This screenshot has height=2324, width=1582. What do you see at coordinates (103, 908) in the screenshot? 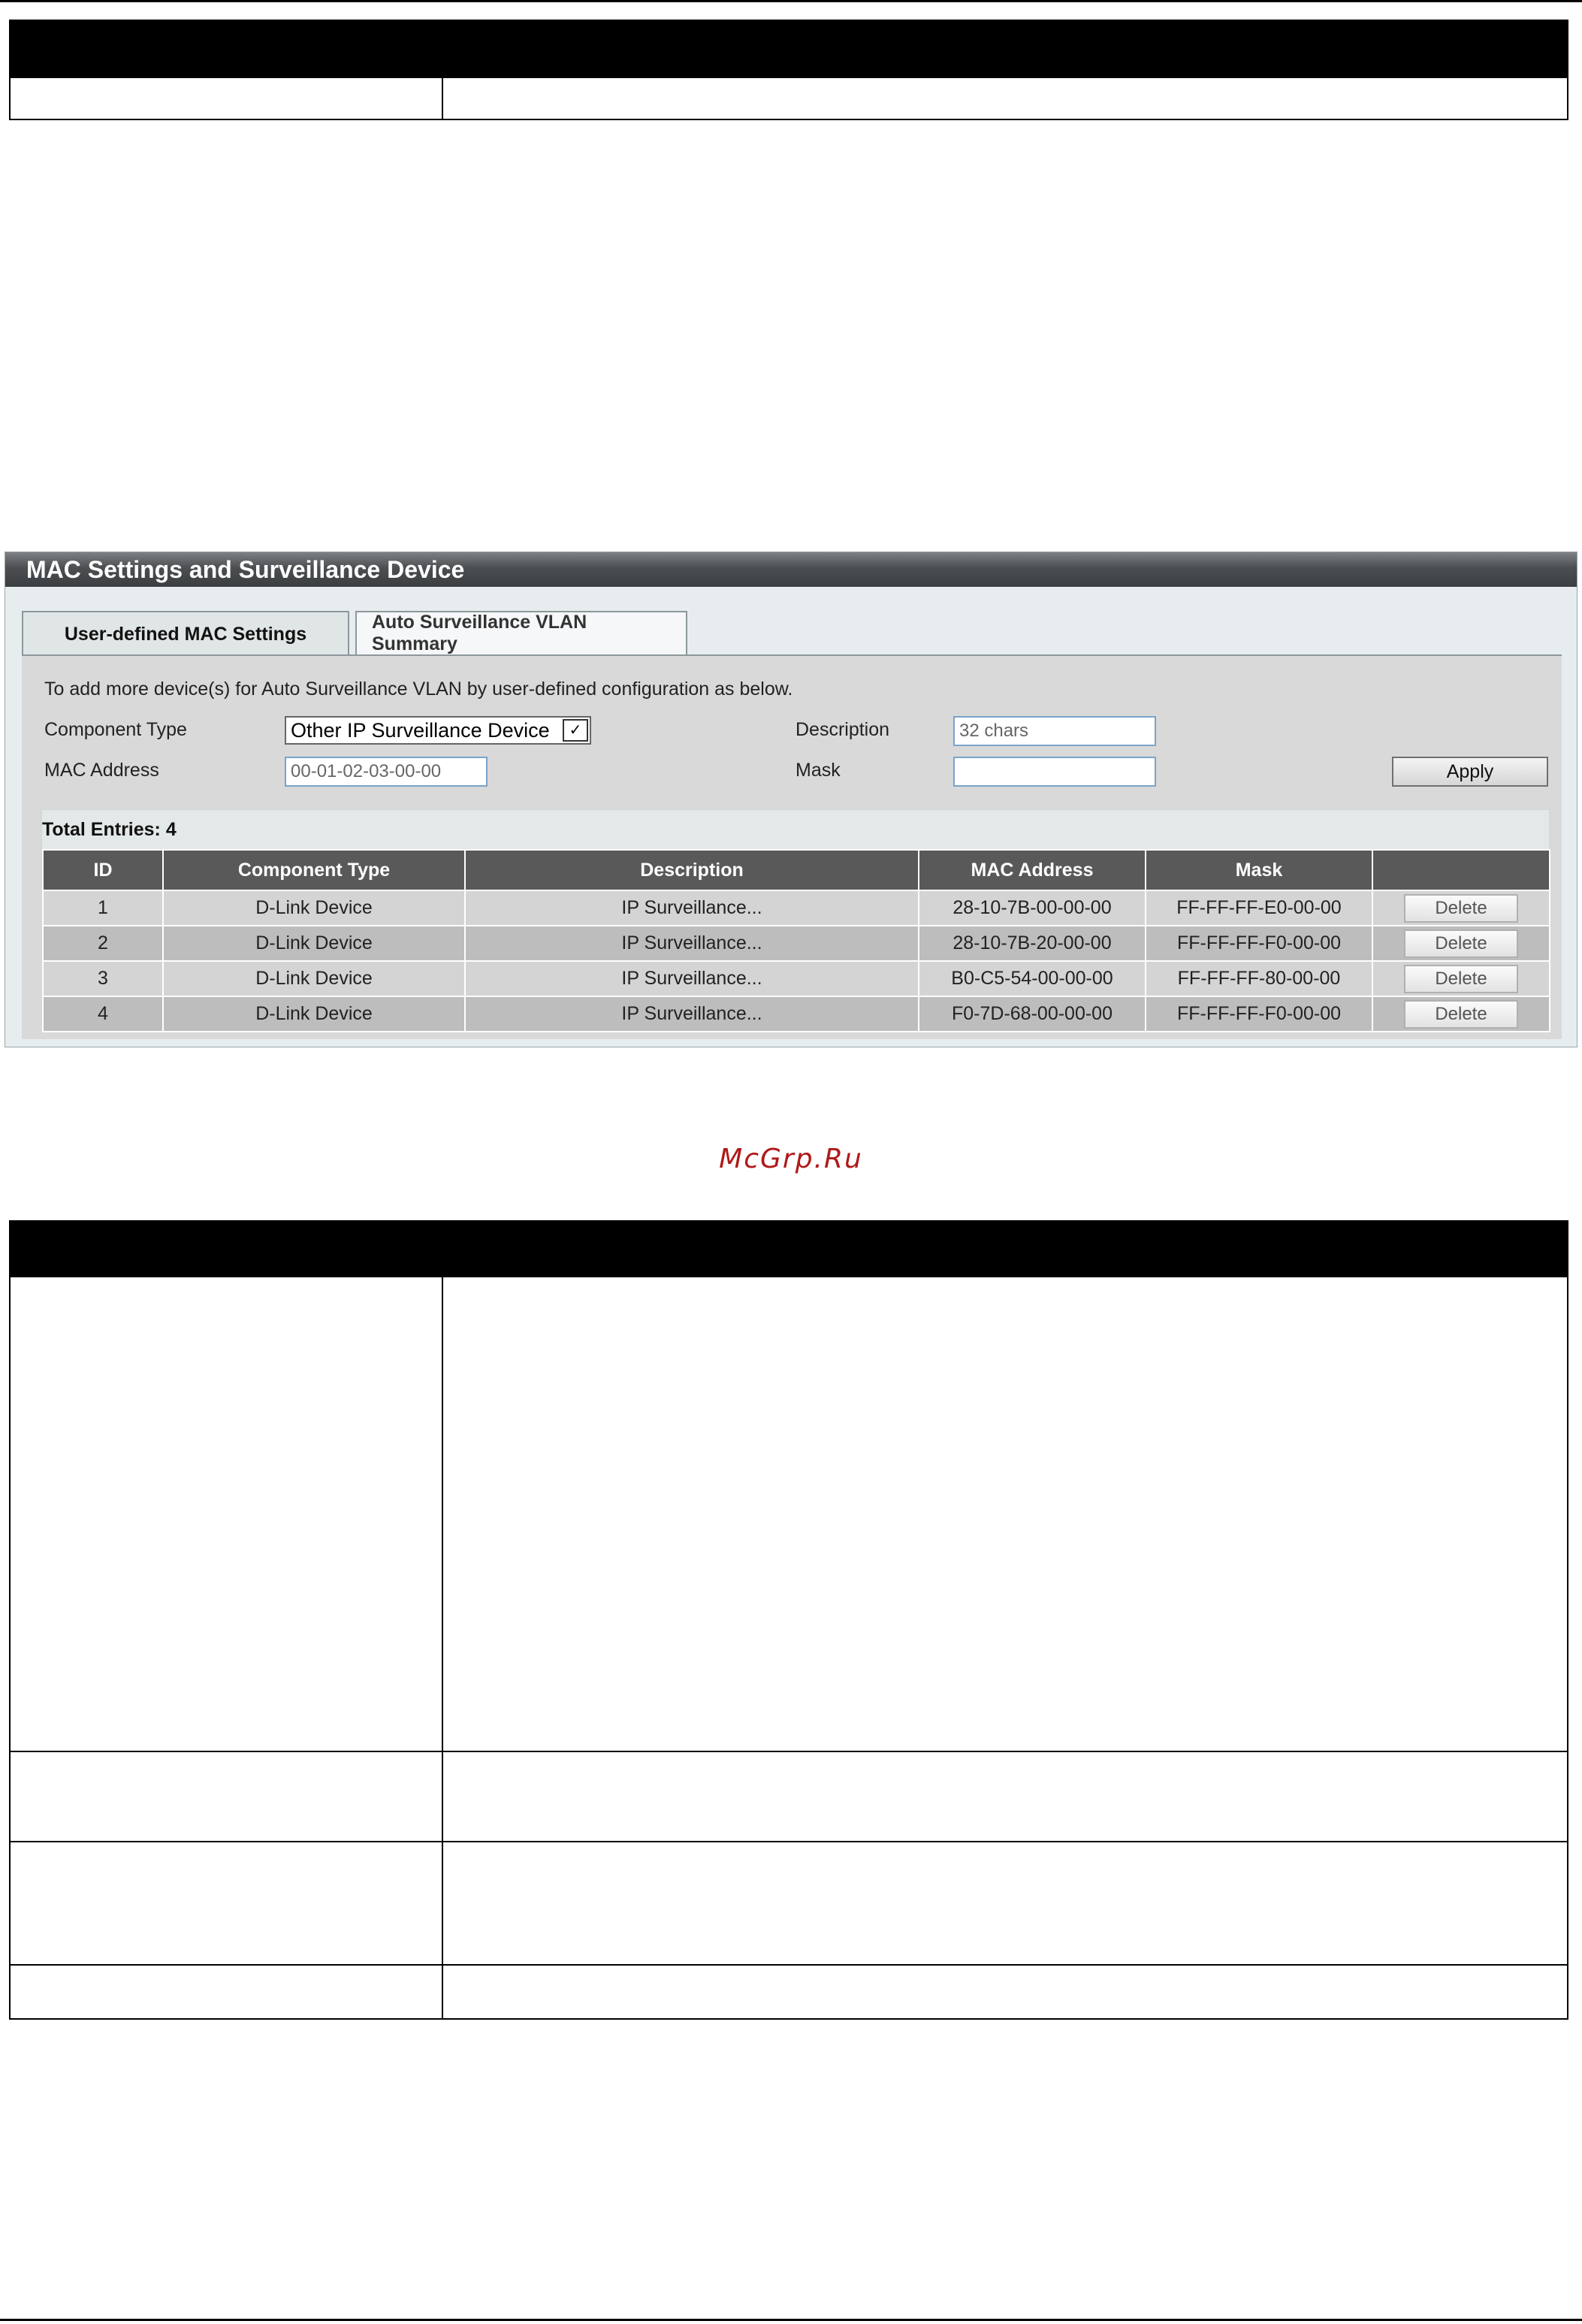
I see `cell-id: 1` at bounding box center [103, 908].